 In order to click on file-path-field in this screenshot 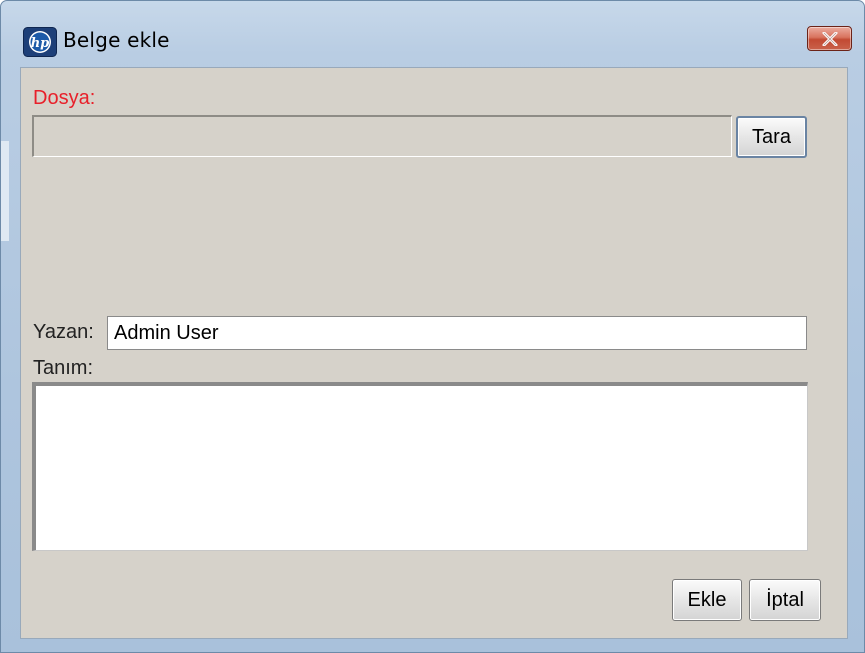, I will do `click(382, 136)`.